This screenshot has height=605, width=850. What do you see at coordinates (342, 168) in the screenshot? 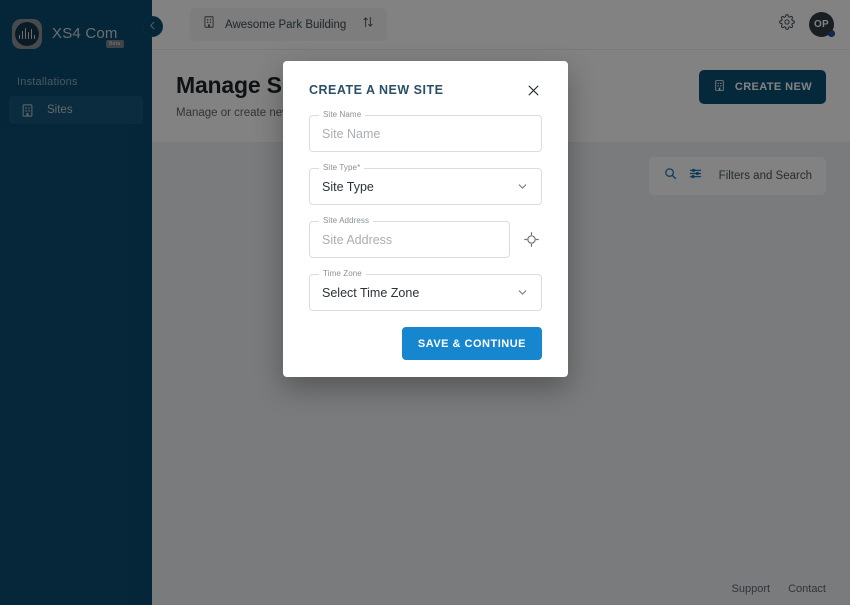
I see `site-type-label: Site Type*` at bounding box center [342, 168].